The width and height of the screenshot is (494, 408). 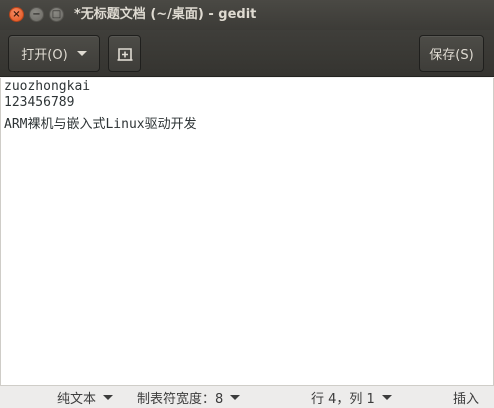 What do you see at coordinates (343, 399) in the screenshot?
I see `cursor-position-label: 行 4，列 1` at bounding box center [343, 399].